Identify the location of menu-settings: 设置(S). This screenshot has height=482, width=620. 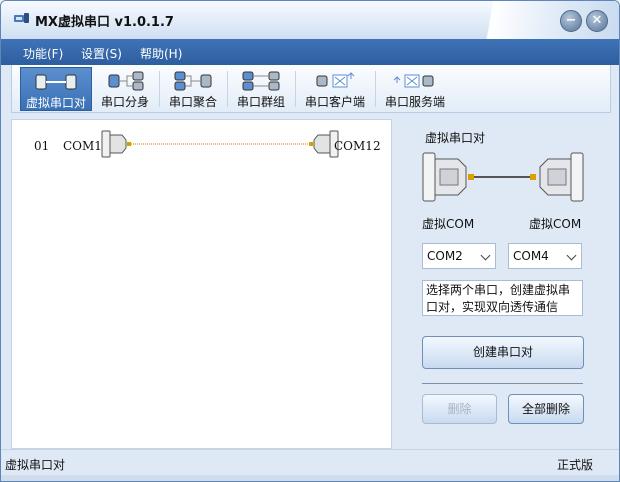
(101, 53).